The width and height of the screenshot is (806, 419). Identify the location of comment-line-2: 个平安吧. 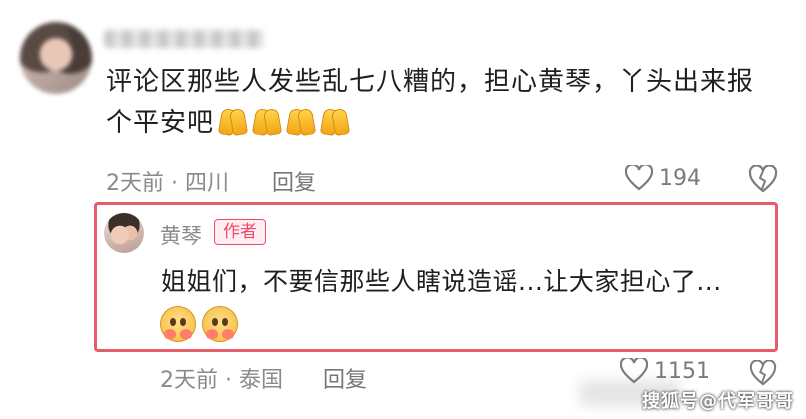
(446, 123).